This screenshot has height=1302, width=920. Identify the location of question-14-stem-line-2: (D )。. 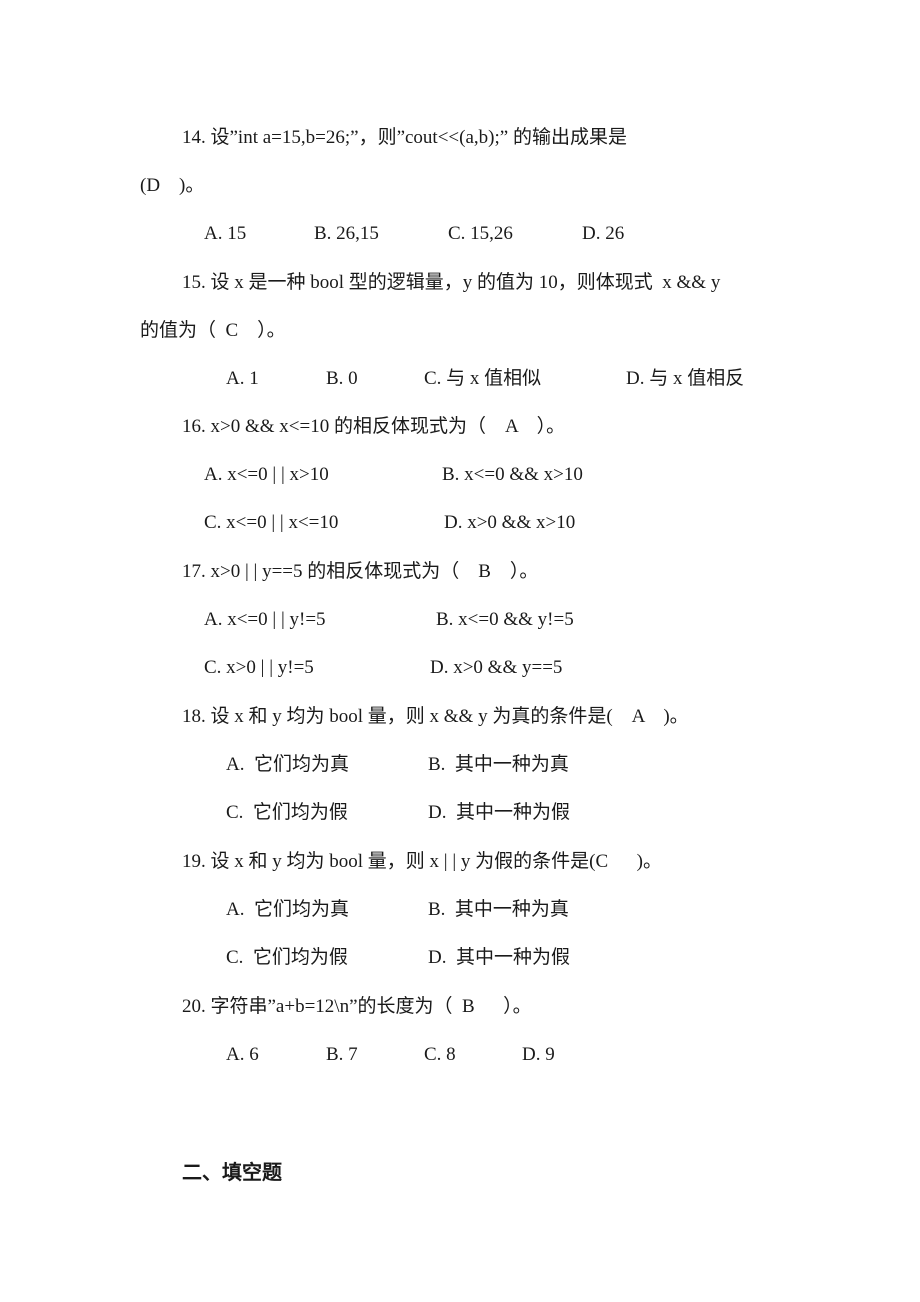
(172, 185).